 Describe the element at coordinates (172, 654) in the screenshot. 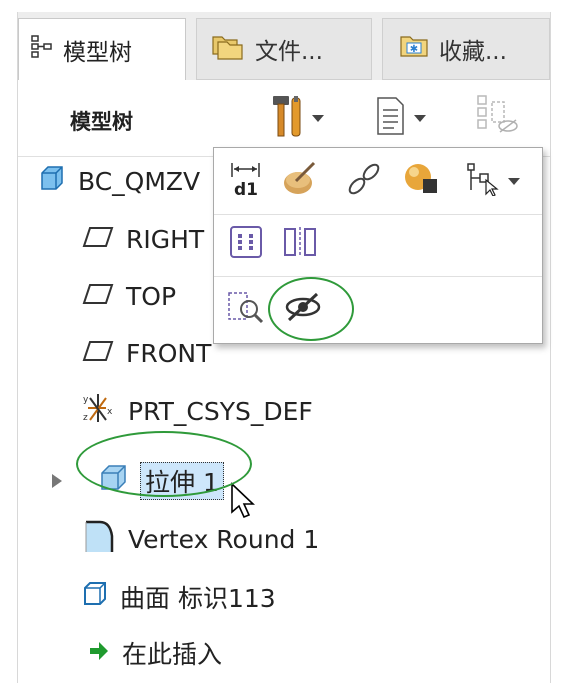

I see `tree-item-label: 在此插入` at that location.